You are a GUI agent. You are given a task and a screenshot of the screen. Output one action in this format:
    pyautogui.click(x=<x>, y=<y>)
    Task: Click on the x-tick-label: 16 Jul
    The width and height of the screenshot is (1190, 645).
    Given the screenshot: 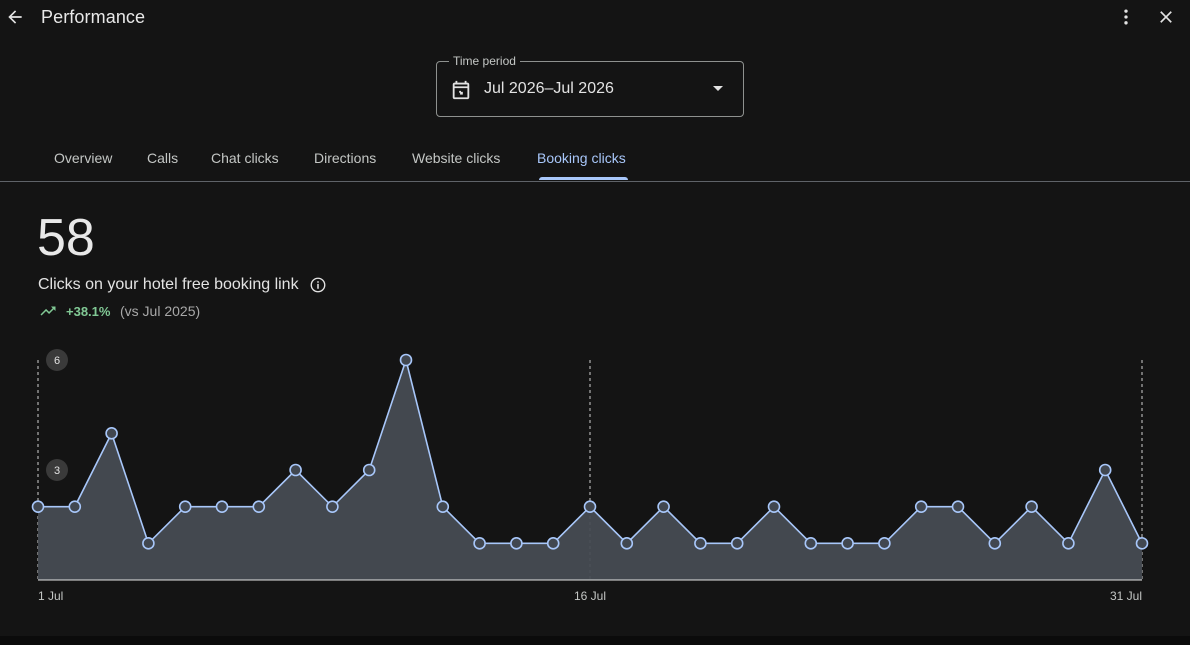 What is the action you would take?
    pyautogui.click(x=590, y=596)
    